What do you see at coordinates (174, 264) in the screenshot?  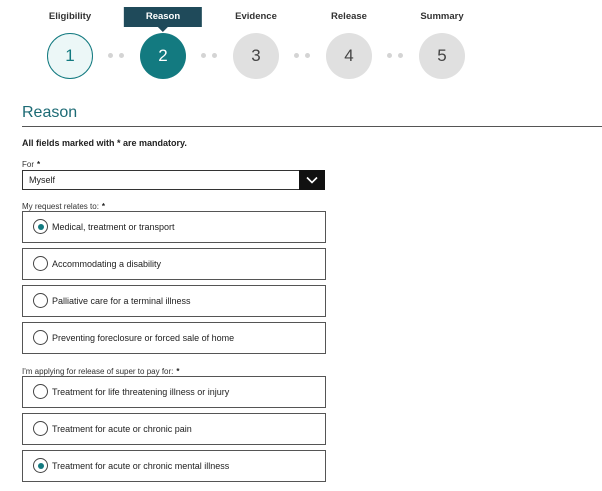 I see `option-accommodating-disability: Accommodating a disability` at bounding box center [174, 264].